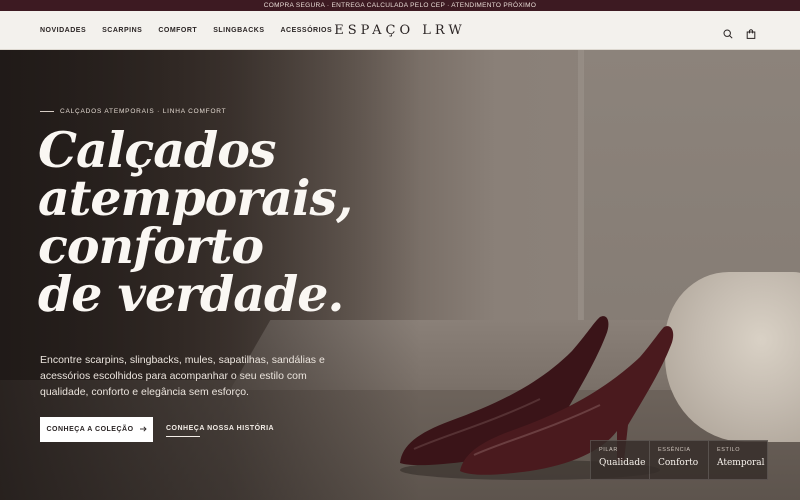  Describe the element at coordinates (729, 450) in the screenshot. I see `badge-key: ESTILO` at that location.